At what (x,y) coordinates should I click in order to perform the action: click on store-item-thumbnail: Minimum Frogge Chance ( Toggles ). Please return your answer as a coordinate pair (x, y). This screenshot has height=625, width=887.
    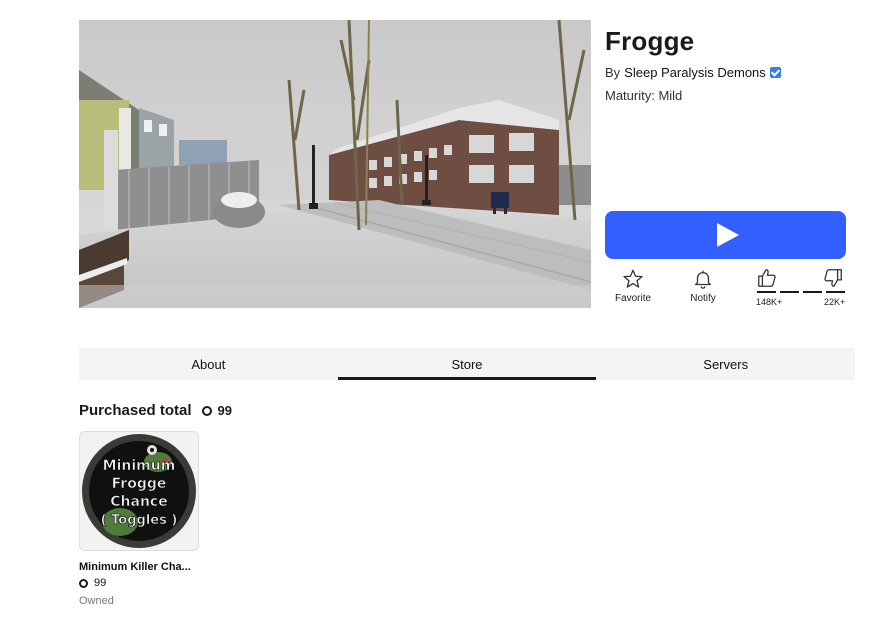
    Looking at the image, I should click on (139, 491).